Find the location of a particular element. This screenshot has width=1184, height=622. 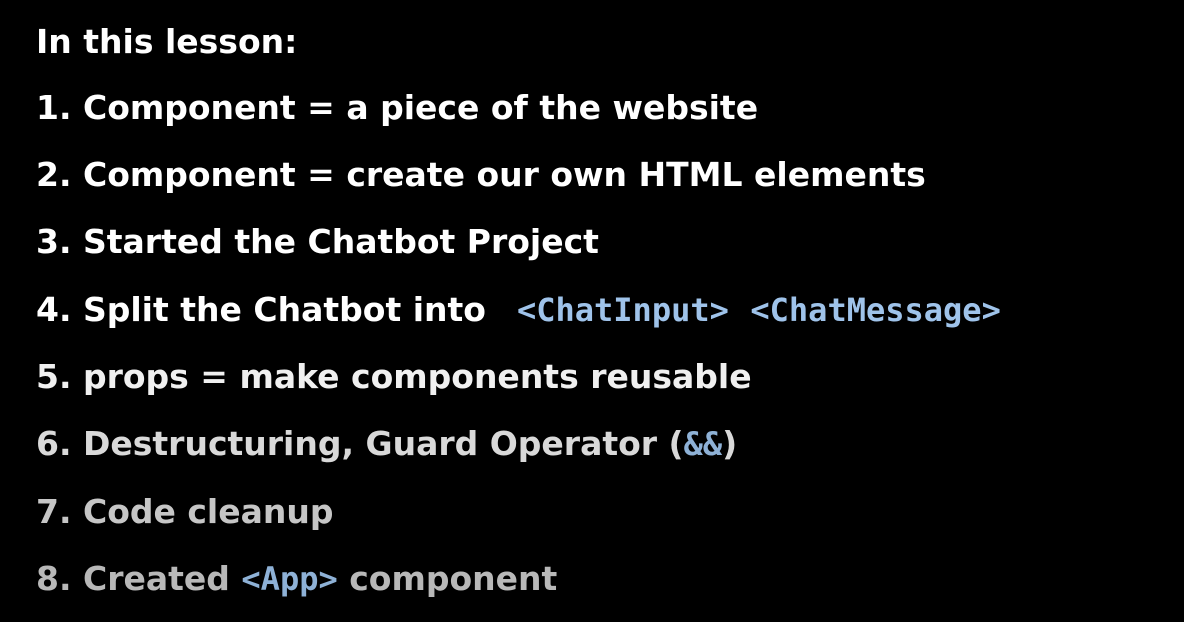

list-item-1: 1. Component = a piece of the website is located at coordinates (397, 107).